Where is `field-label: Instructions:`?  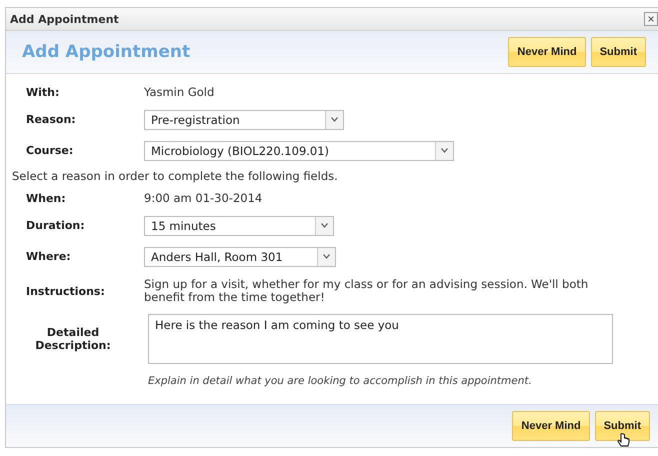 field-label: Instructions: is located at coordinates (65, 291).